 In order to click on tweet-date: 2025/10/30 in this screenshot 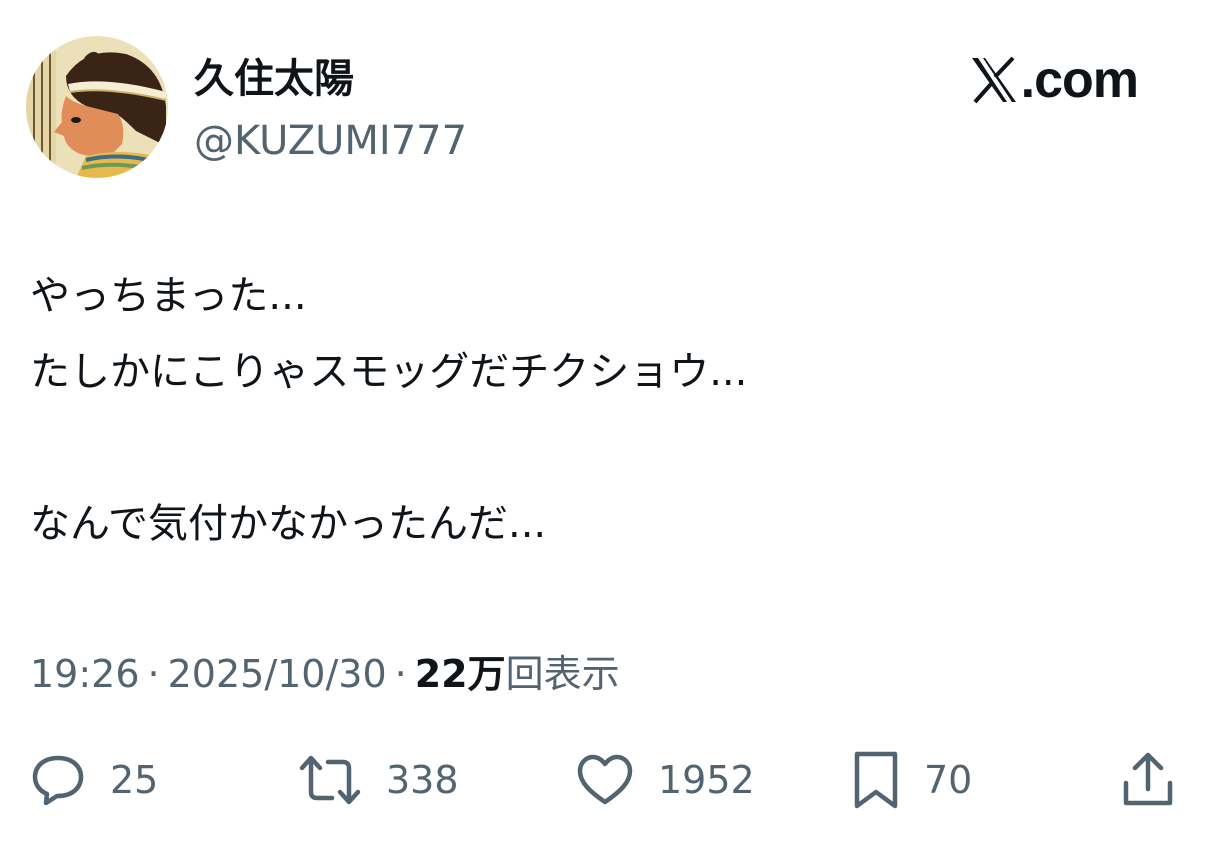, I will do `click(277, 674)`.